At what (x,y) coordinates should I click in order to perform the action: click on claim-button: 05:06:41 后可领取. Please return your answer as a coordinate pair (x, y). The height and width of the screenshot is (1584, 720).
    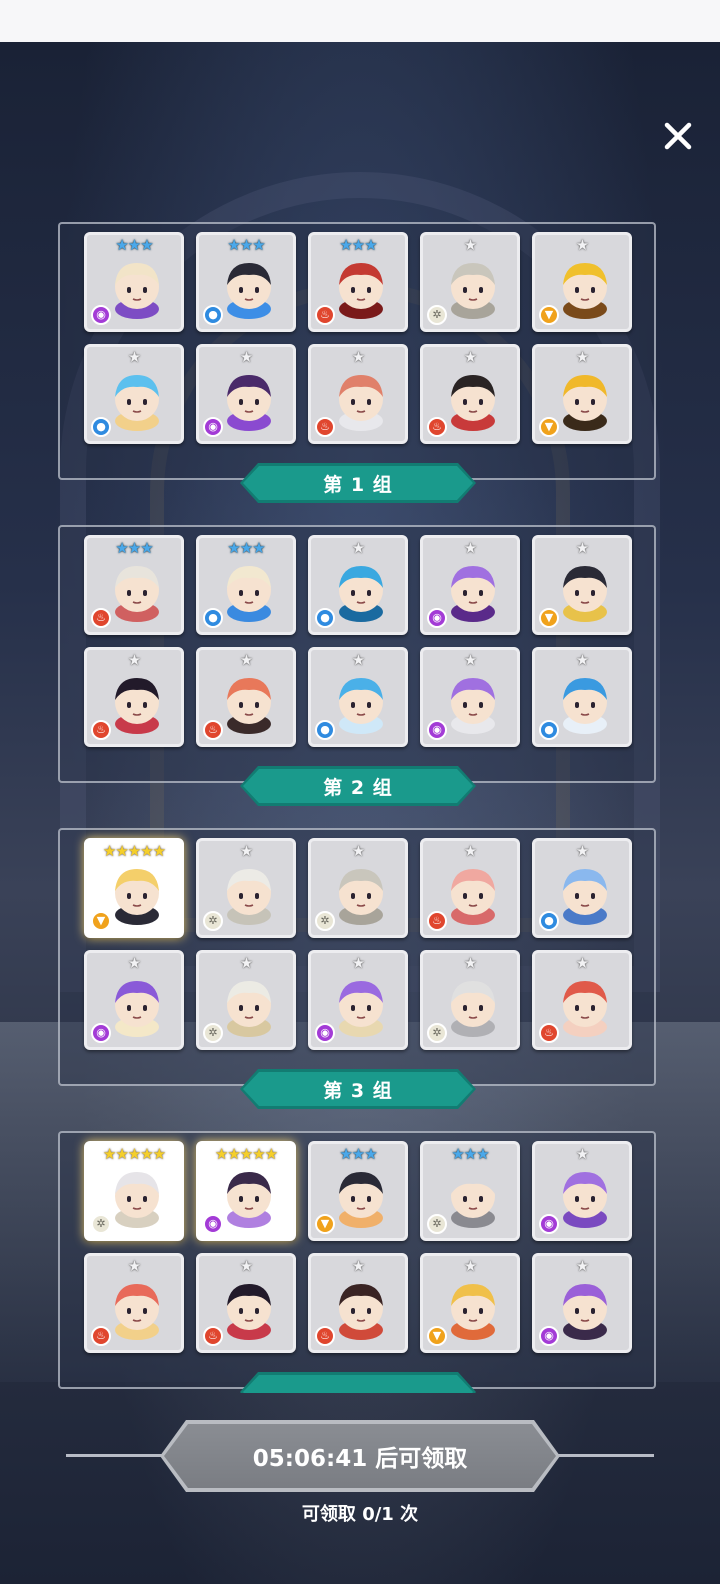
    Looking at the image, I should click on (360, 1456).